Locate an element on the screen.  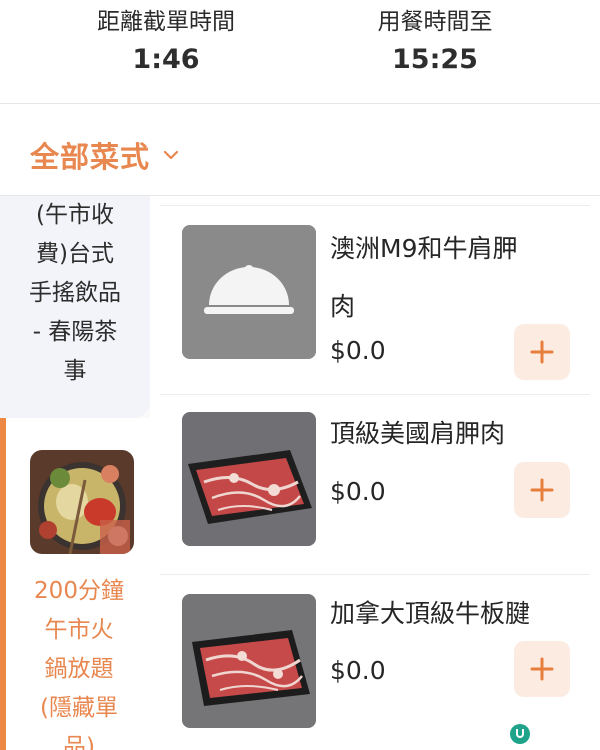
sidebar-item-tea-drinks: (午市收 費)台式 手搖飲品 - 春陽茶 事 is located at coordinates (75, 307).